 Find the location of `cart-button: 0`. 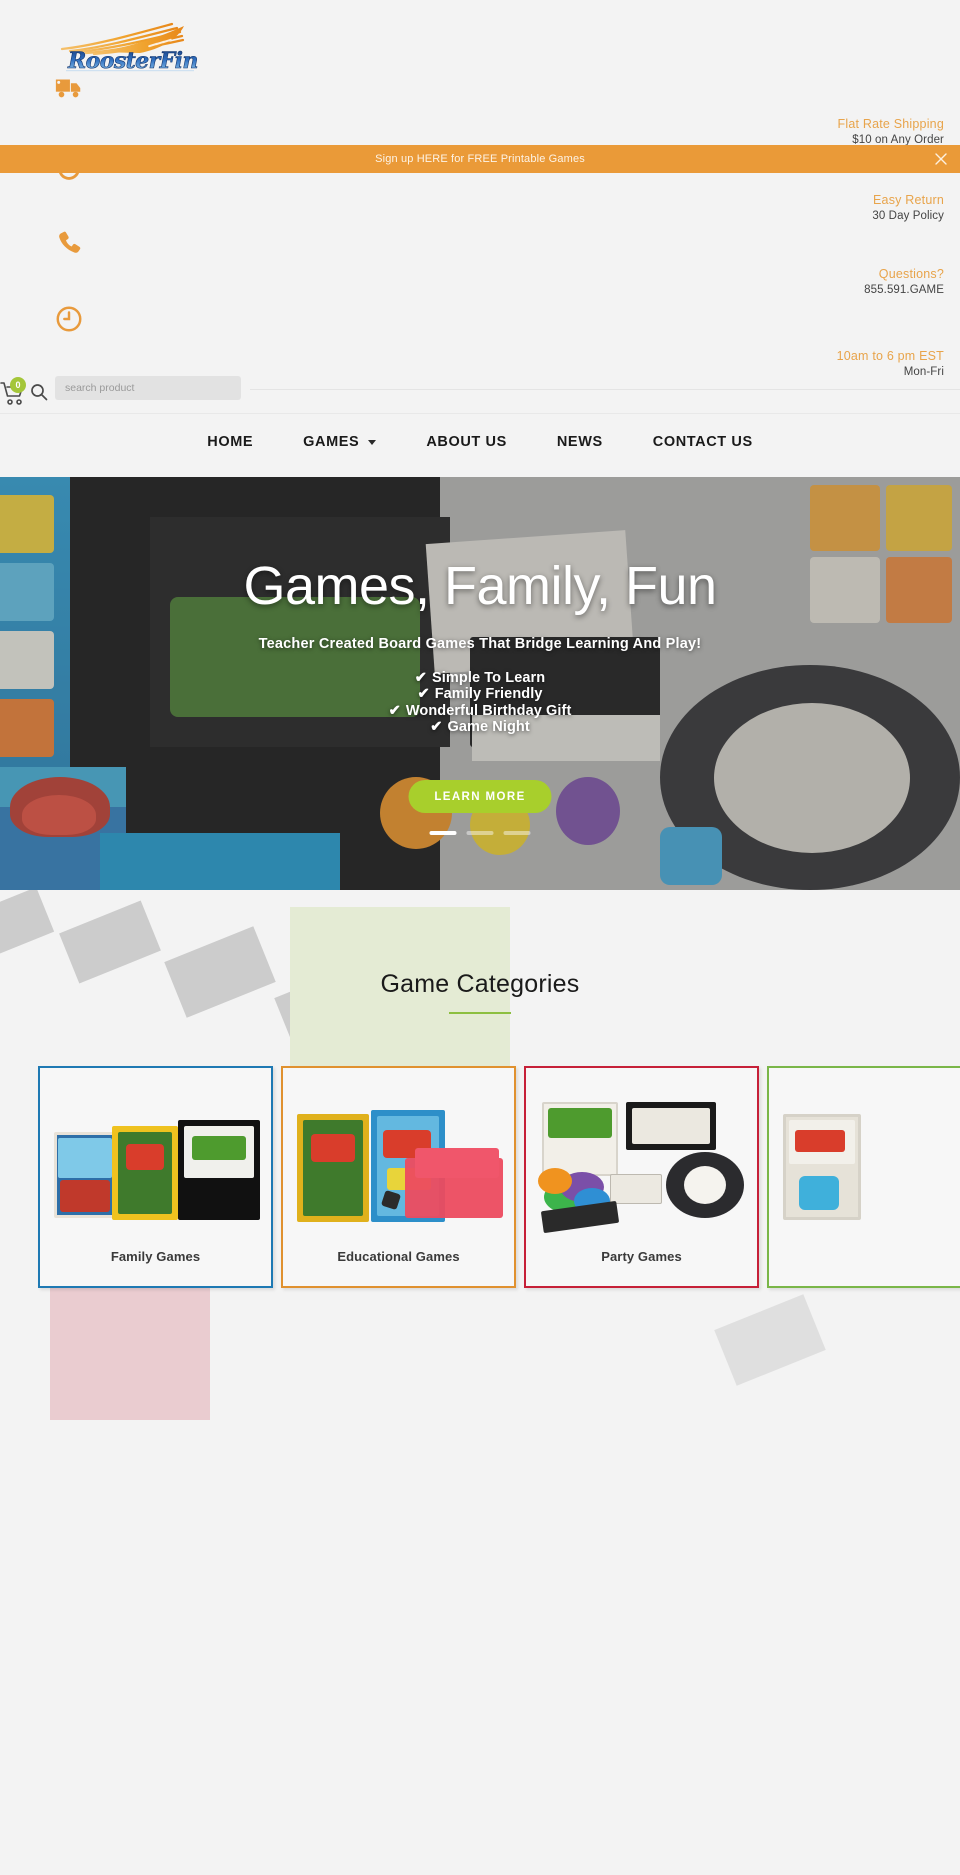

cart-button: 0 is located at coordinates (17, 393).